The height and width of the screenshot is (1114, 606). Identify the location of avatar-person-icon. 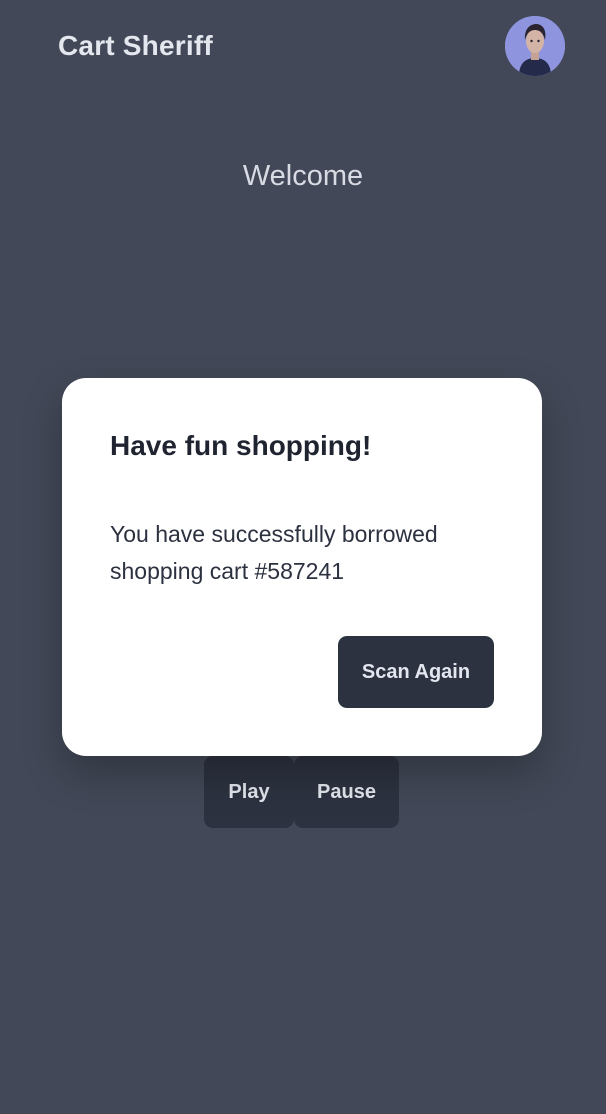
(535, 46).